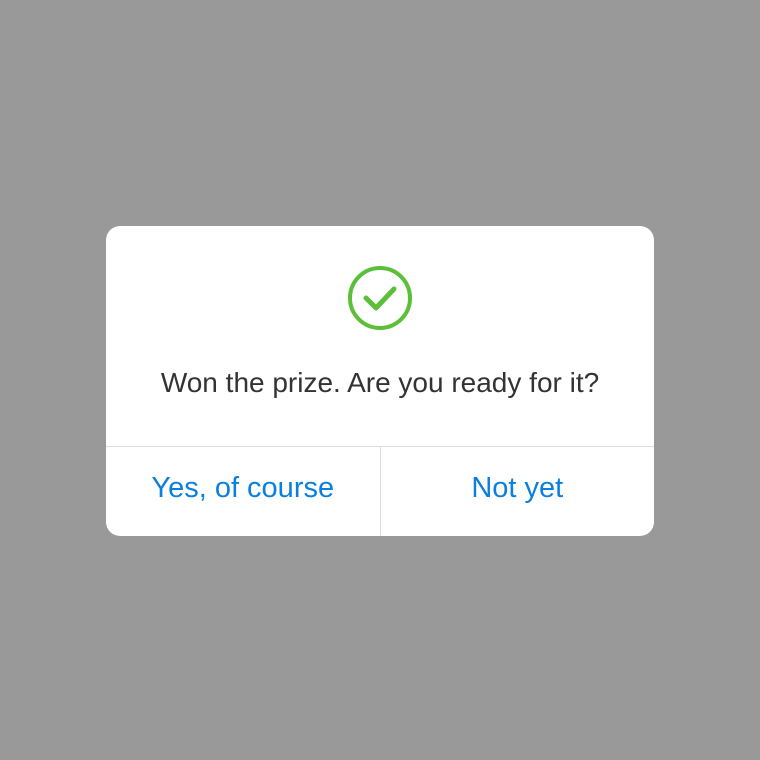 The image size is (760, 760). I want to click on not-yet-button: Not yet, so click(518, 491).